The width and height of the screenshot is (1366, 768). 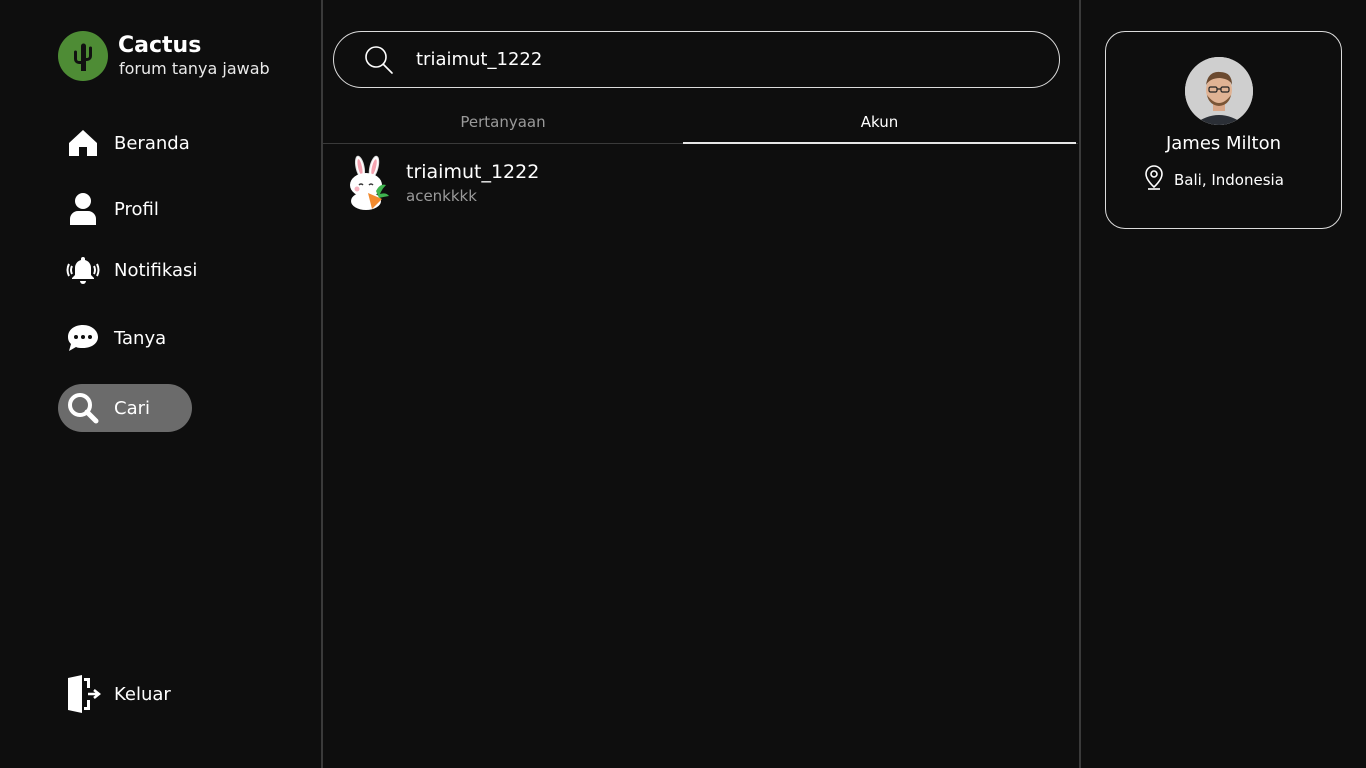 I want to click on sidebar-item-tanya: Tanya, so click(x=112, y=338).